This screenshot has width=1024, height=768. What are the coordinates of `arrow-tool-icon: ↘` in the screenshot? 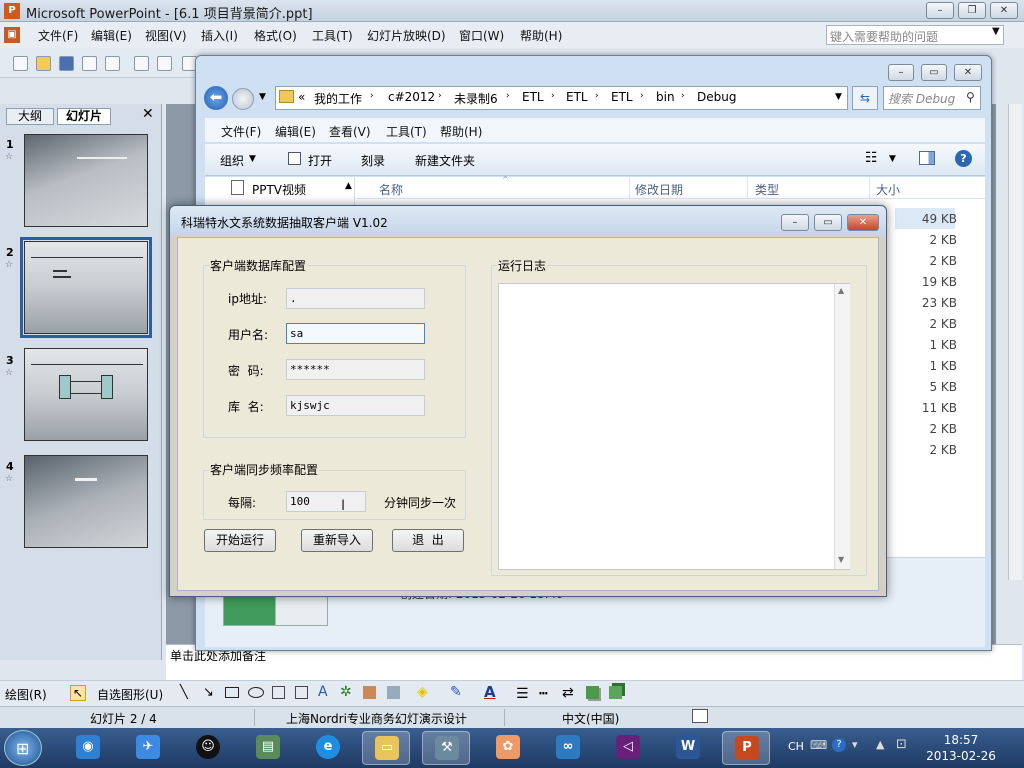 It's located at (208, 692).